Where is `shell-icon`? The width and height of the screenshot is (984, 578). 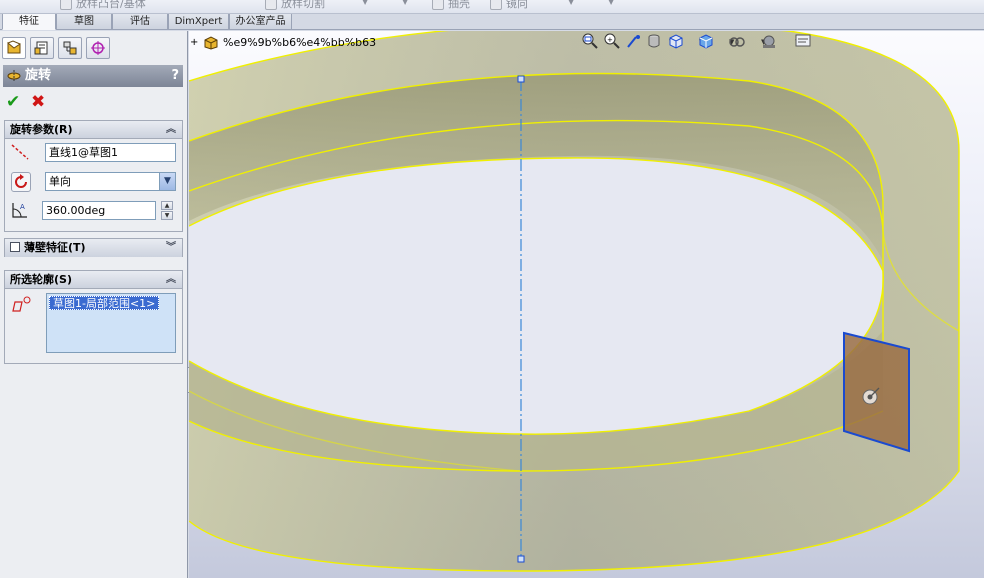 shell-icon is located at coordinates (438, 5).